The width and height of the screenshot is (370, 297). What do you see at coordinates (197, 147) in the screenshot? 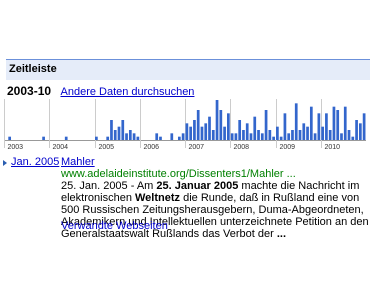
I see `year-label: 2007` at bounding box center [197, 147].